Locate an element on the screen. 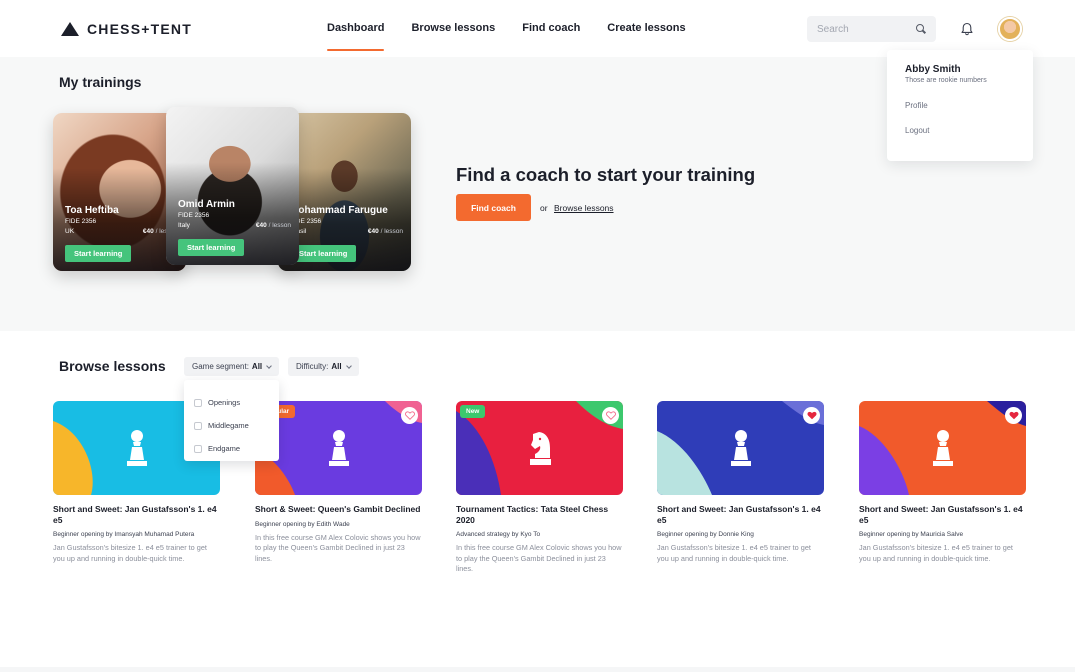 This screenshot has width=1075, height=672. filter-label: Game segment: is located at coordinates (220, 366).